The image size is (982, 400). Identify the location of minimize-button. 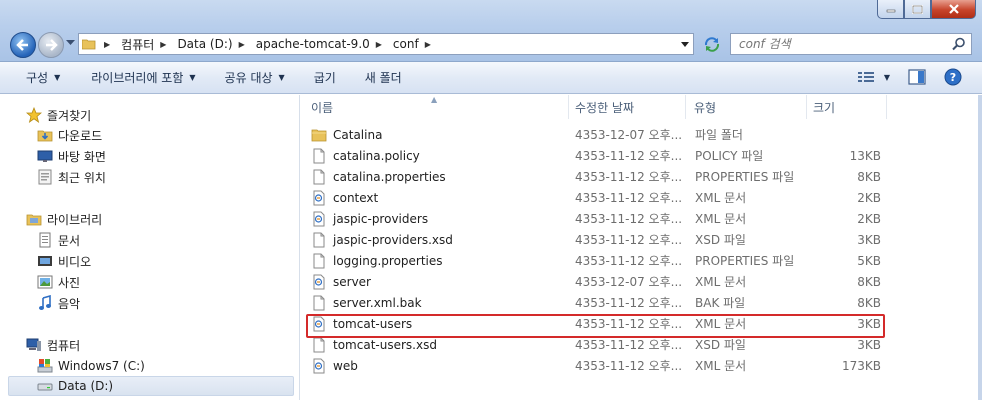
(890, 9).